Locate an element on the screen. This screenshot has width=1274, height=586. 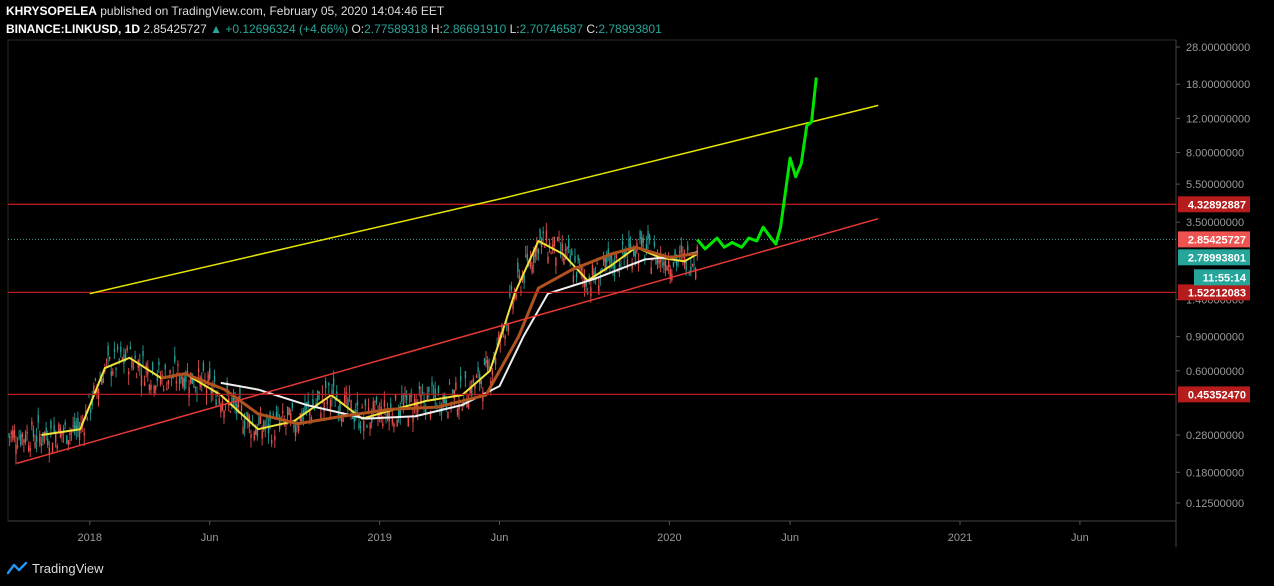
price-tick-label: 0.60000000 is located at coordinates (1215, 372).